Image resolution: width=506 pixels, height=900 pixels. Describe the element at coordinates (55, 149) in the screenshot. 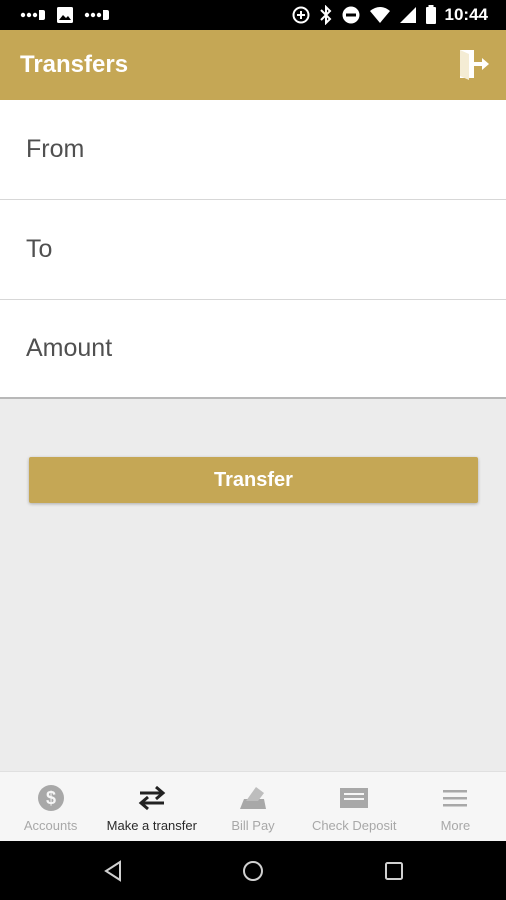

I see `from-label: From` at that location.